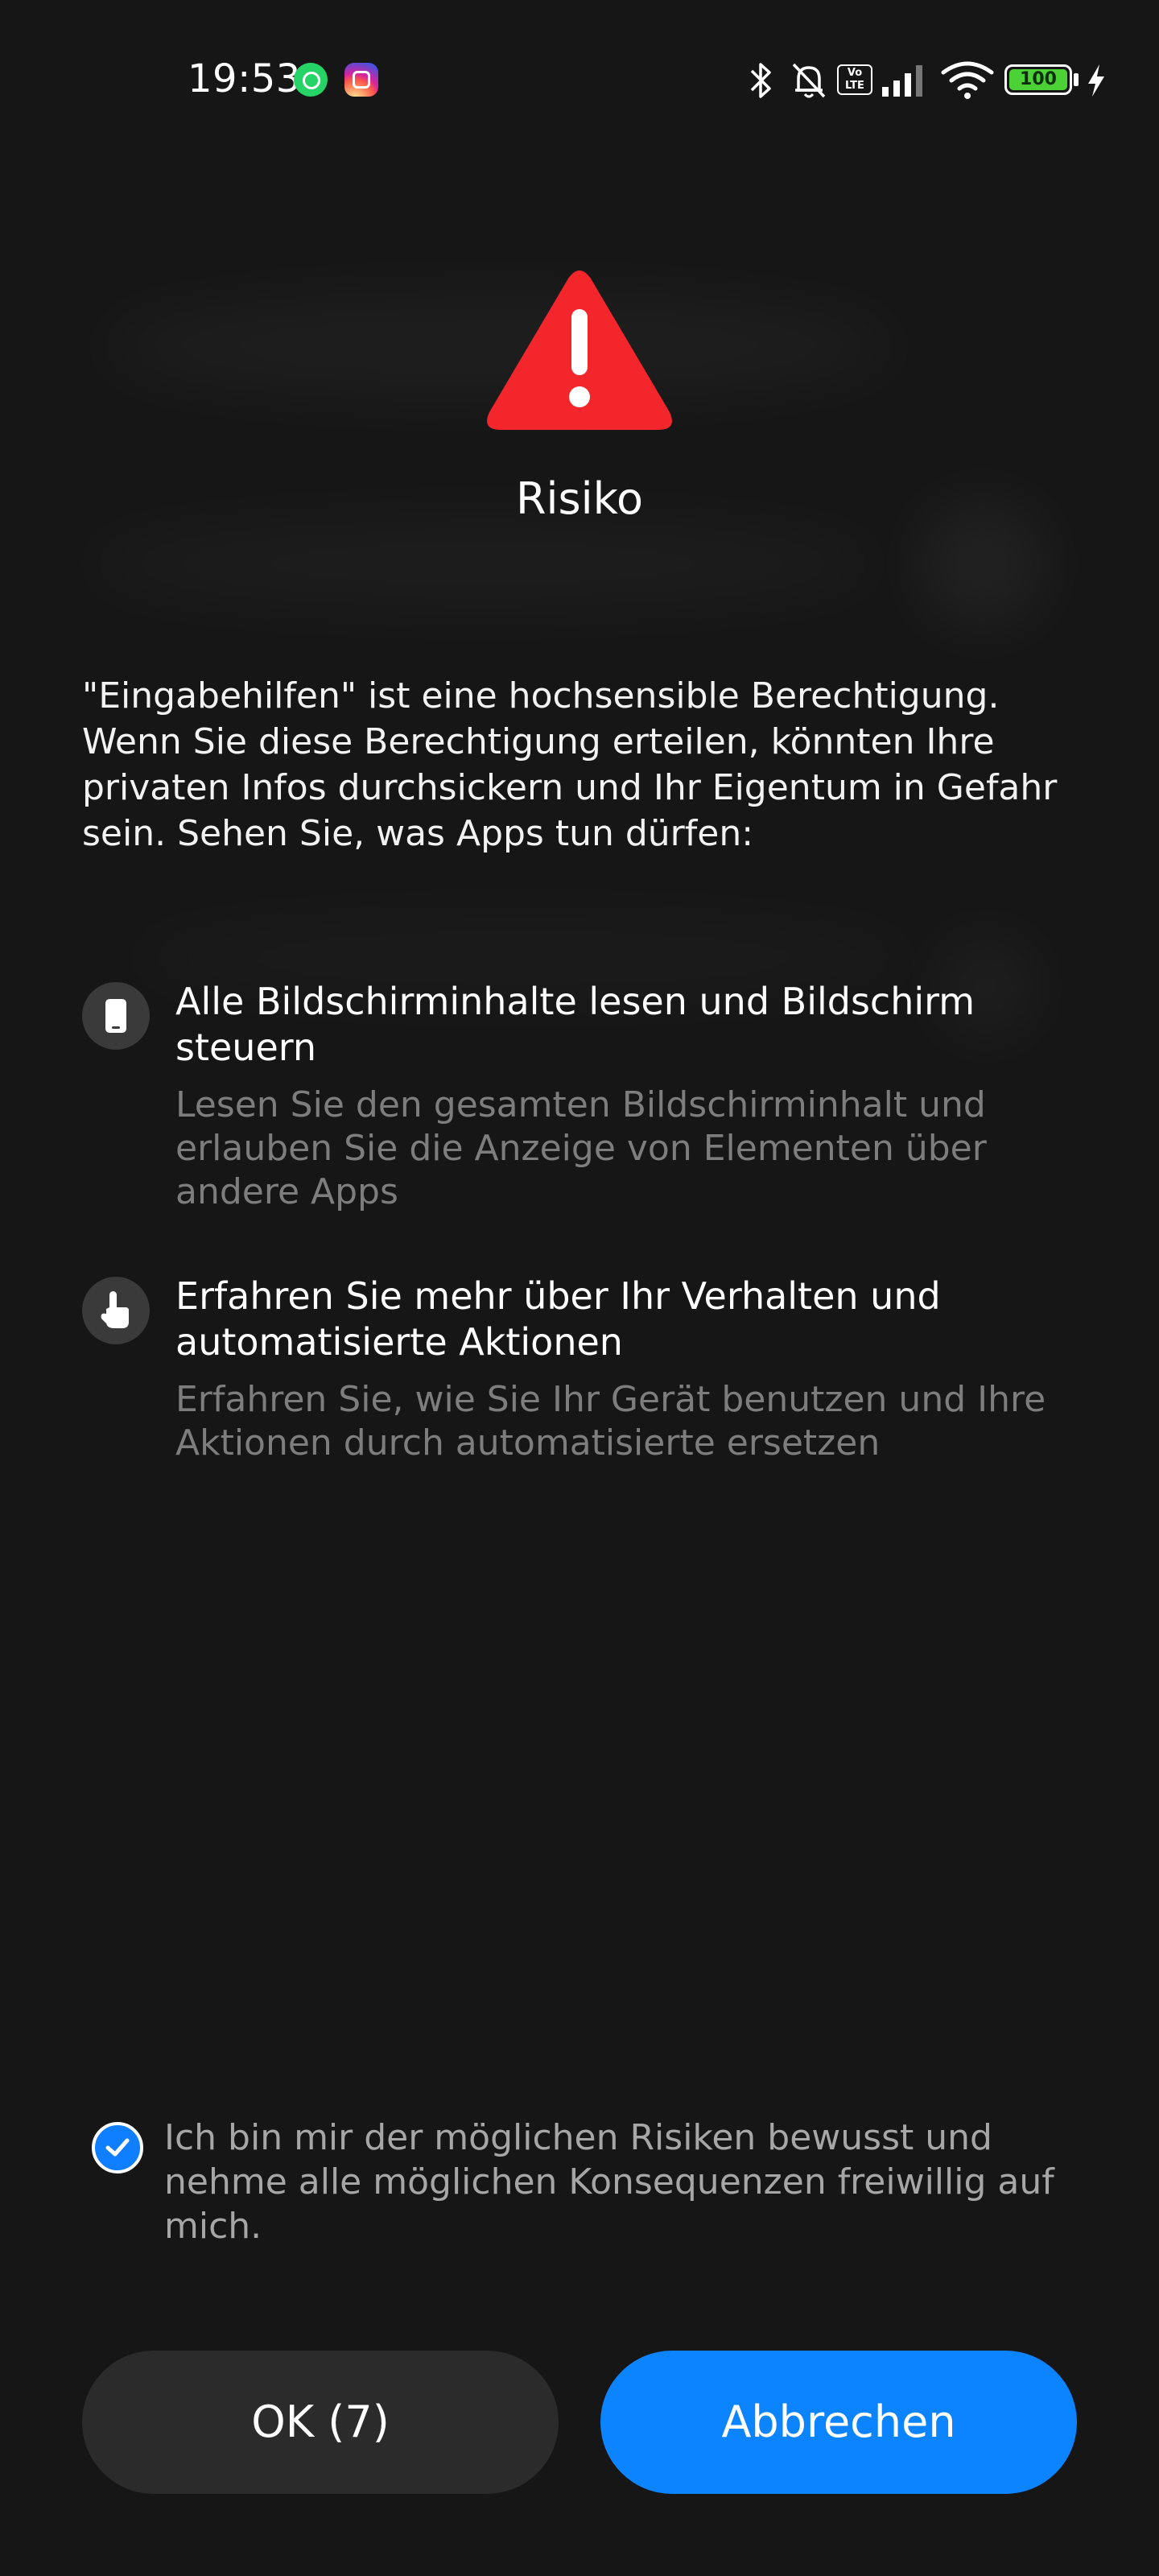 This screenshot has width=1159, height=2576. Describe the element at coordinates (760, 80) in the screenshot. I see `bluetooth-icon` at that location.